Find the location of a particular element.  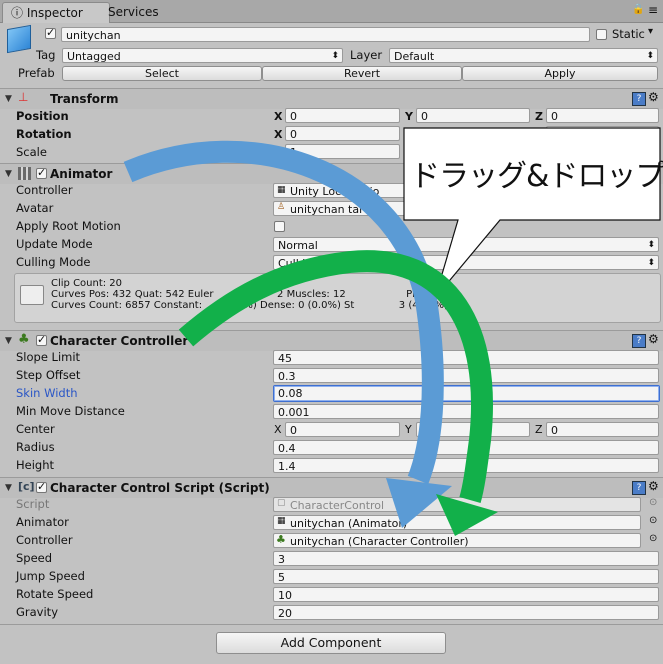

green-drag-arrow-head is located at coordinates (467, 515).